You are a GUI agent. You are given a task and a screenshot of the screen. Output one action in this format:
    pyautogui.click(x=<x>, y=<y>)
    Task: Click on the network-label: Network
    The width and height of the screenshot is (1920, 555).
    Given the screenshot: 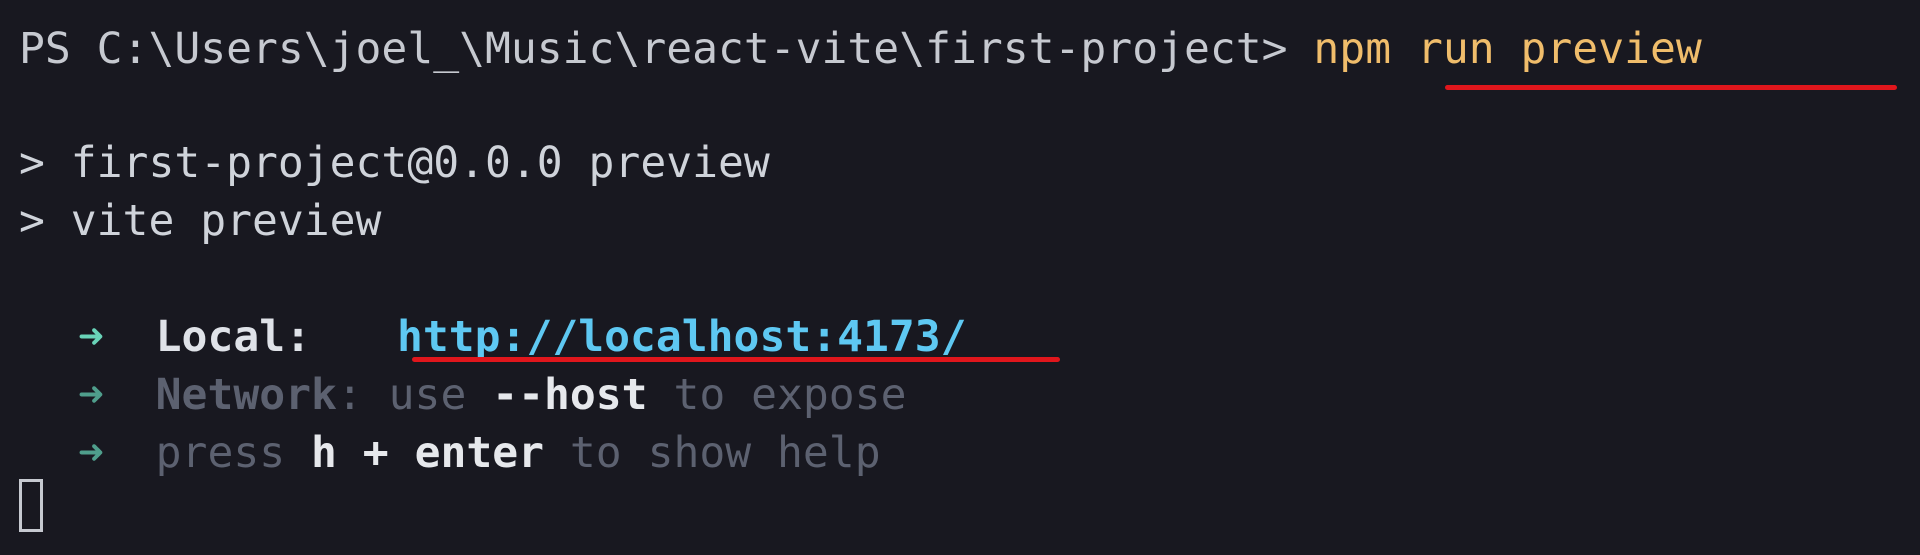 What is the action you would take?
    pyautogui.click(x=246, y=395)
    